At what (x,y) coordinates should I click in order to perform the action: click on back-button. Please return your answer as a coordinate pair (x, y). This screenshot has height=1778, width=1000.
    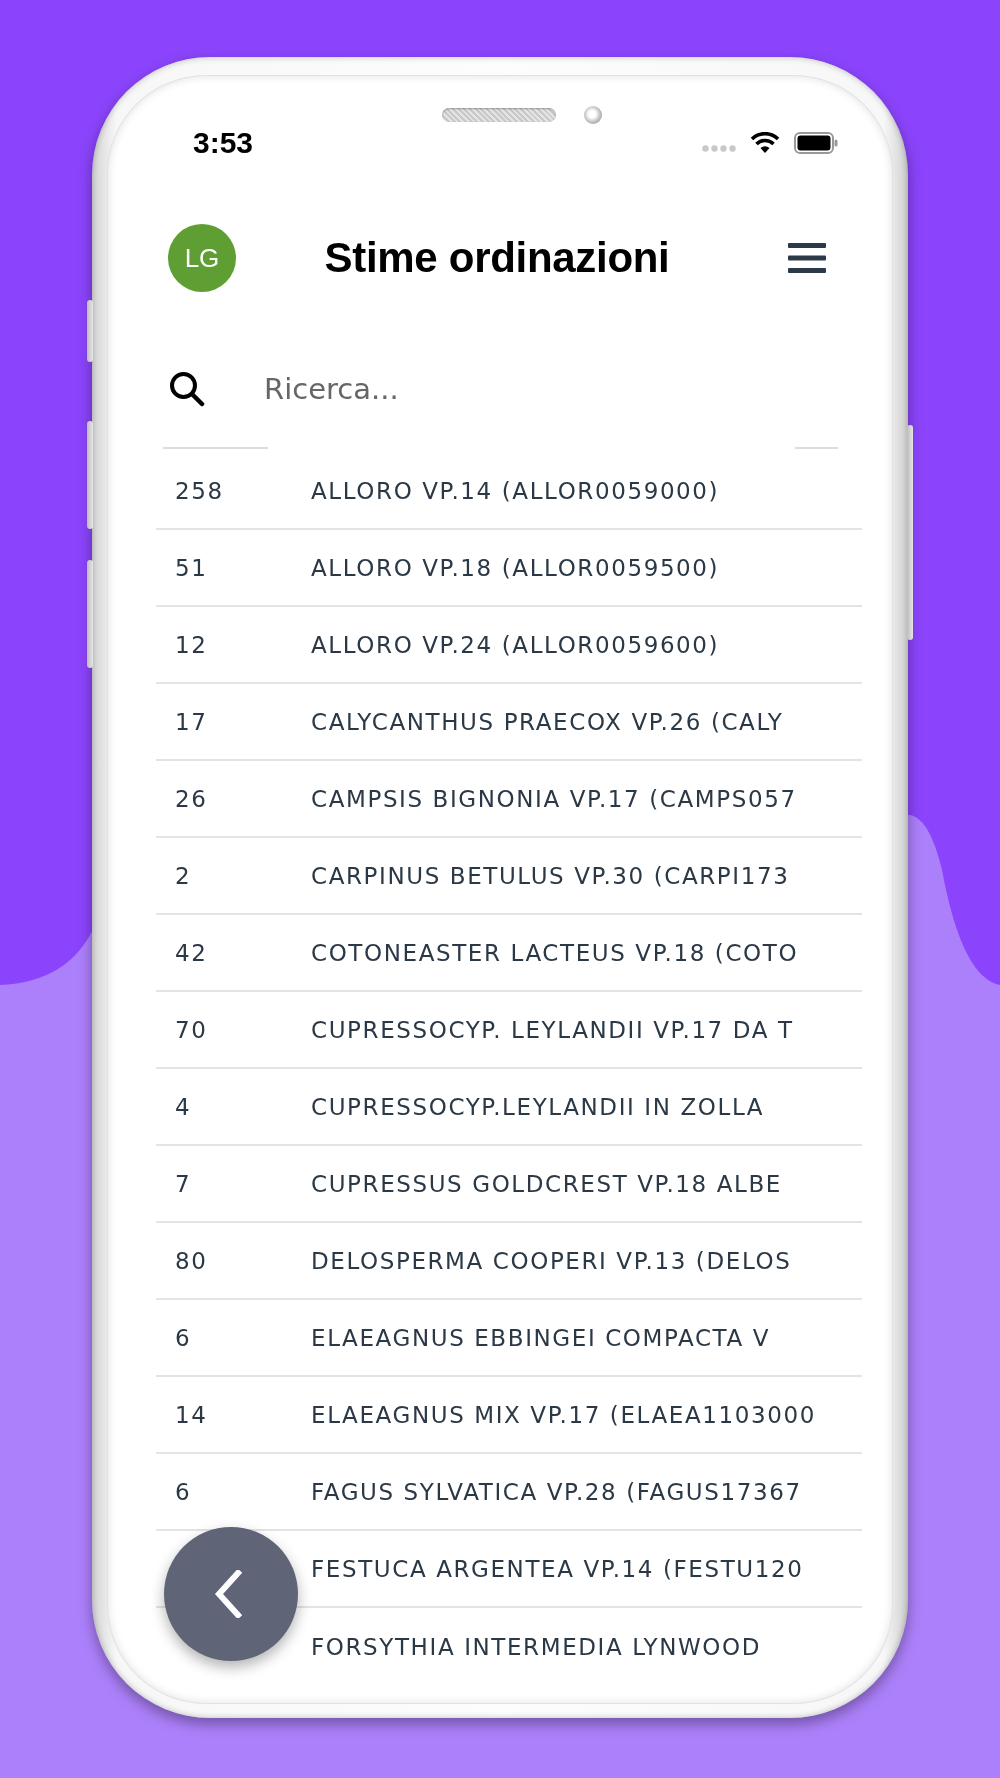
    Looking at the image, I should click on (231, 1594).